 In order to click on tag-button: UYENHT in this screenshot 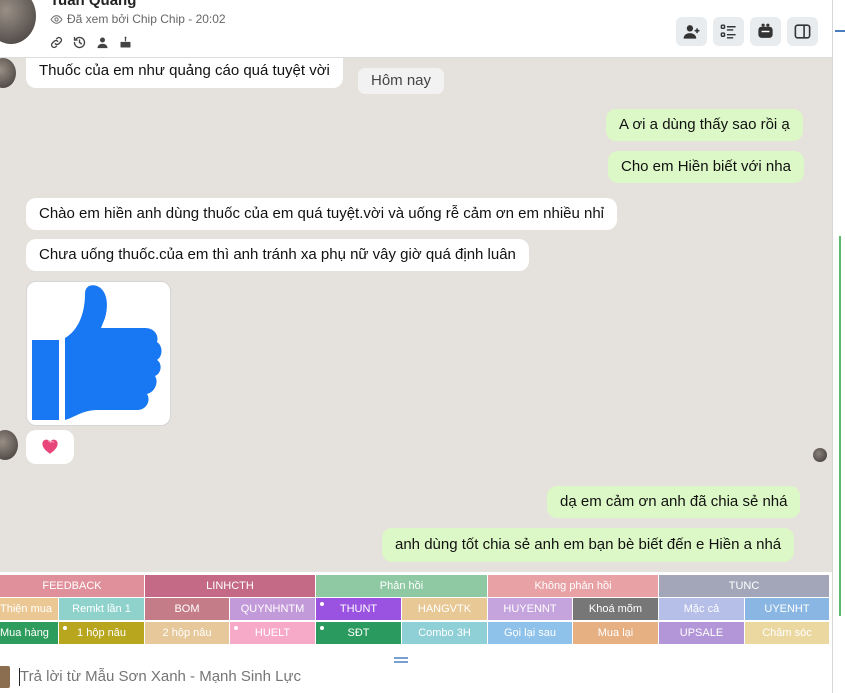, I will do `click(787, 609)`.